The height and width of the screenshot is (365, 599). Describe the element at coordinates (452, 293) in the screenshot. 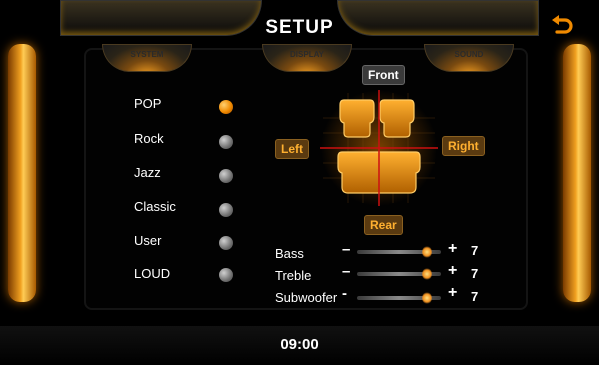

I see `subwoofer-increase-button: +` at that location.